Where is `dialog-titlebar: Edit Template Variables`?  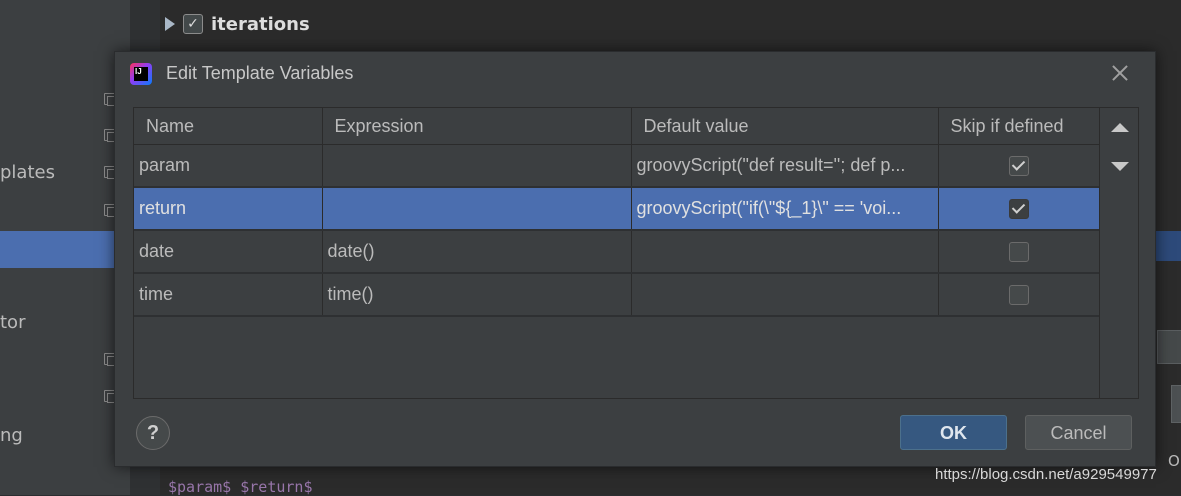
dialog-titlebar: Edit Template Variables is located at coordinates (635, 74).